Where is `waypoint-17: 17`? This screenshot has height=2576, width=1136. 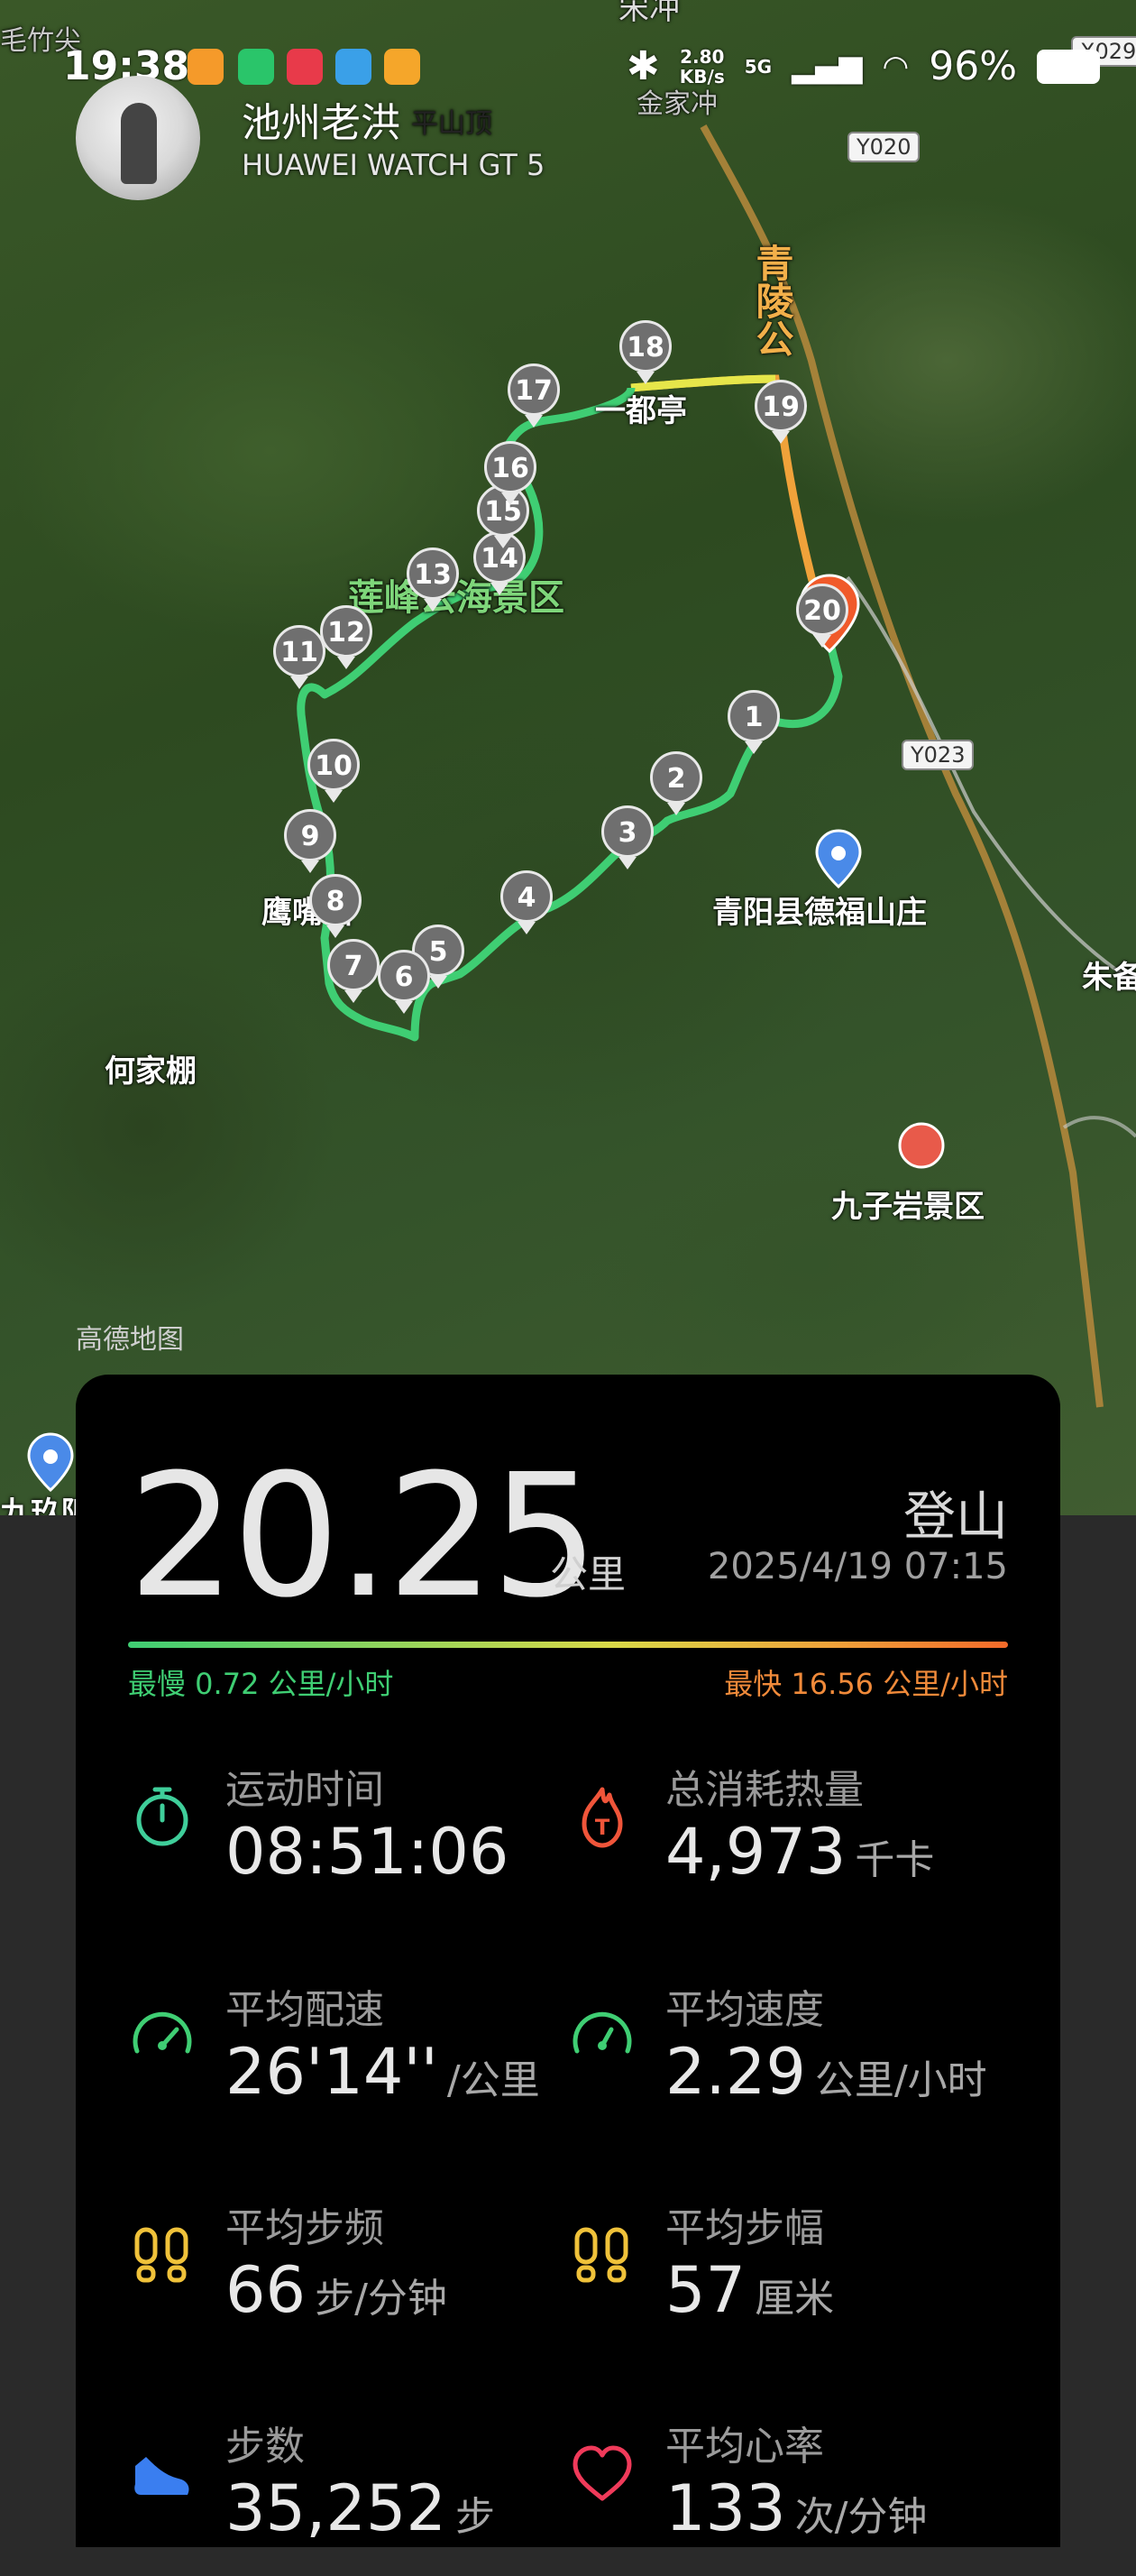 waypoint-17: 17 is located at coordinates (534, 389).